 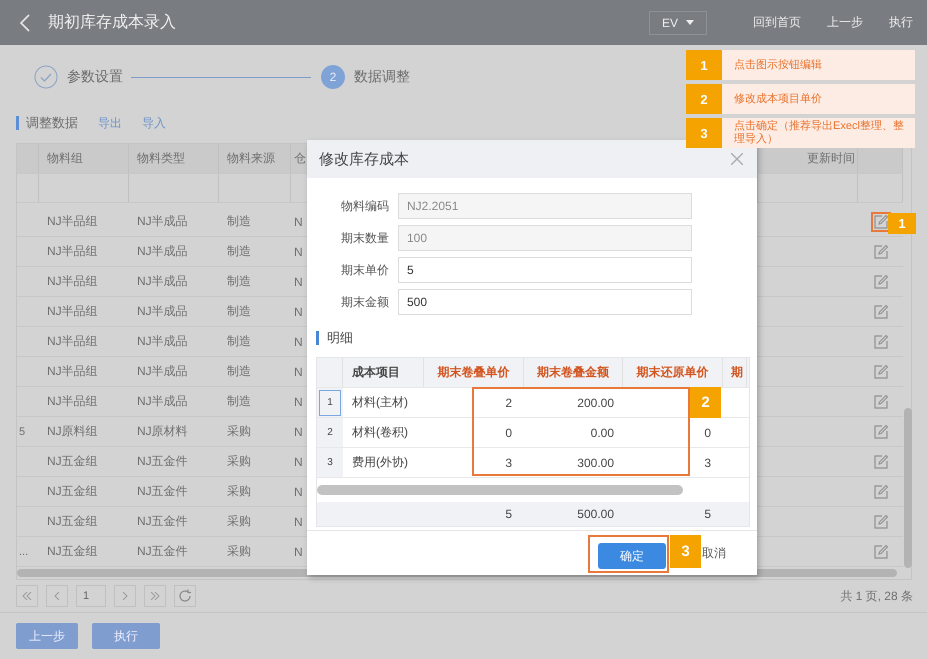 I want to click on table-cell: 0.00, so click(x=602, y=433).